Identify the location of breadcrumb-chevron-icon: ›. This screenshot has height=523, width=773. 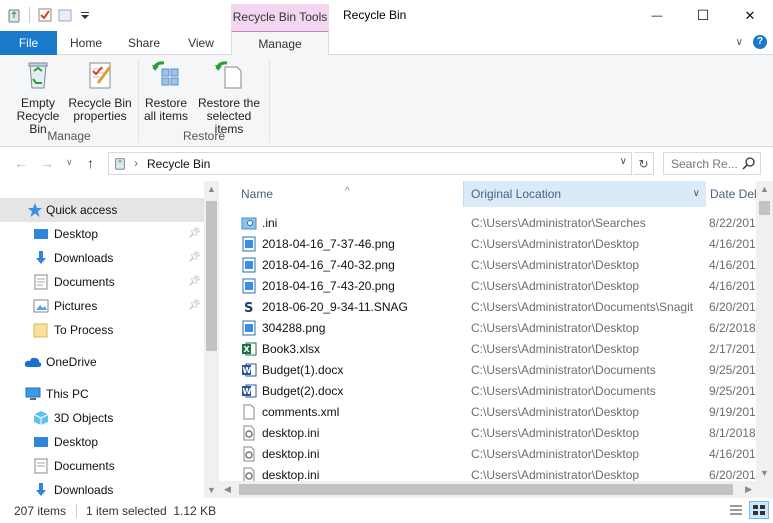
(136, 163).